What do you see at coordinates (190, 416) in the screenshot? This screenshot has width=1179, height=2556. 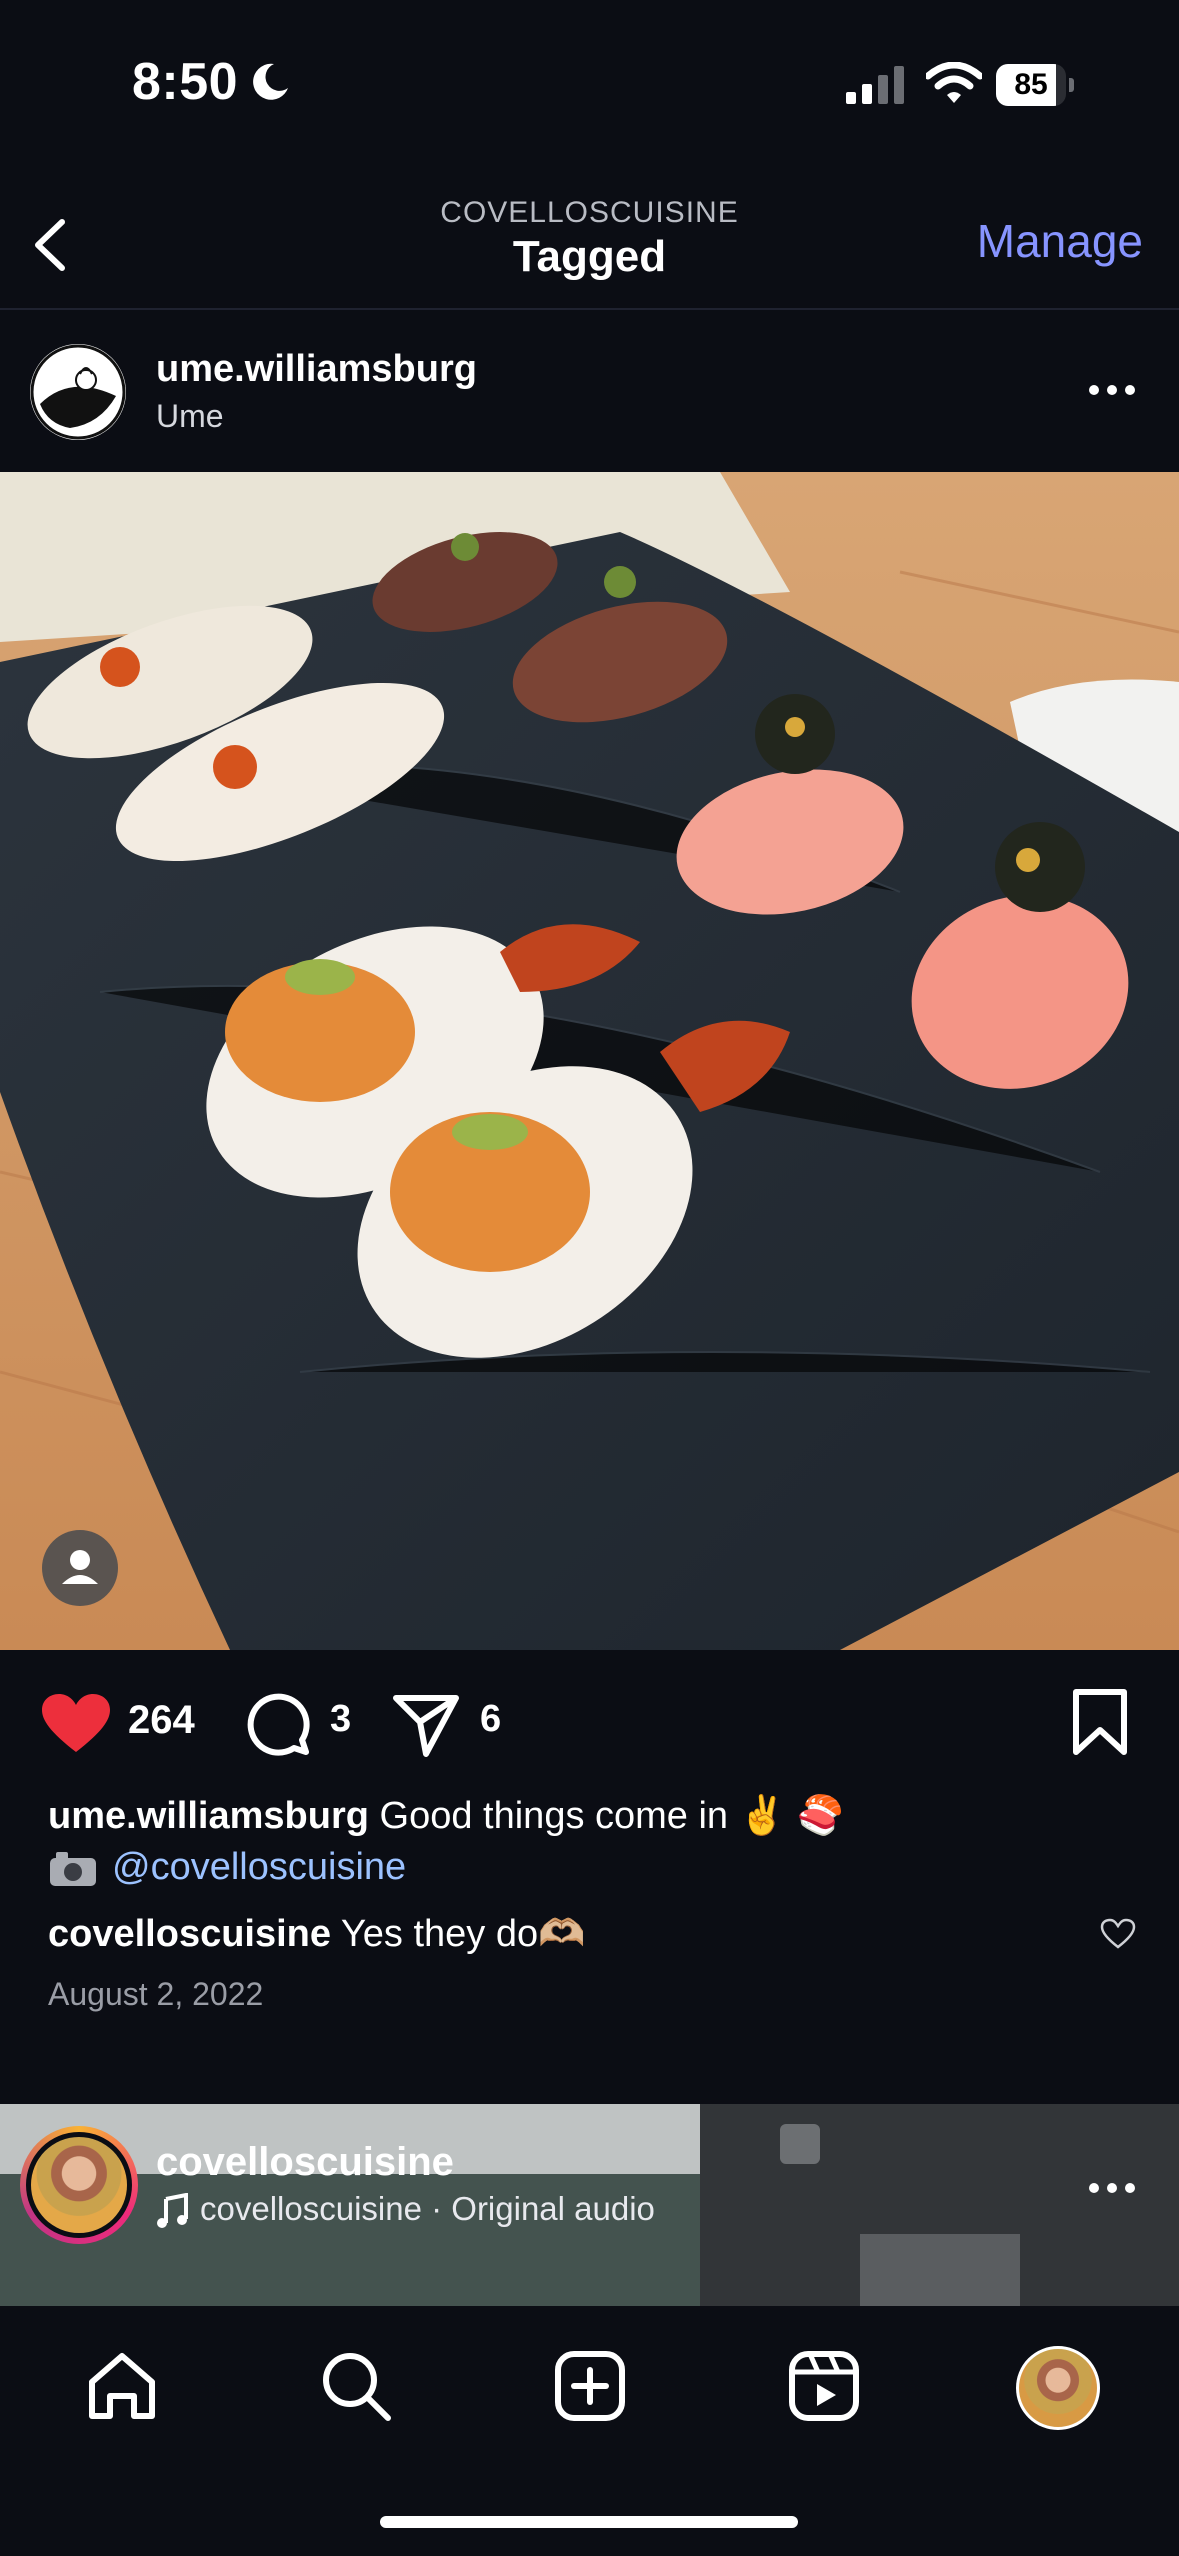 I see `post-location: Ume` at bounding box center [190, 416].